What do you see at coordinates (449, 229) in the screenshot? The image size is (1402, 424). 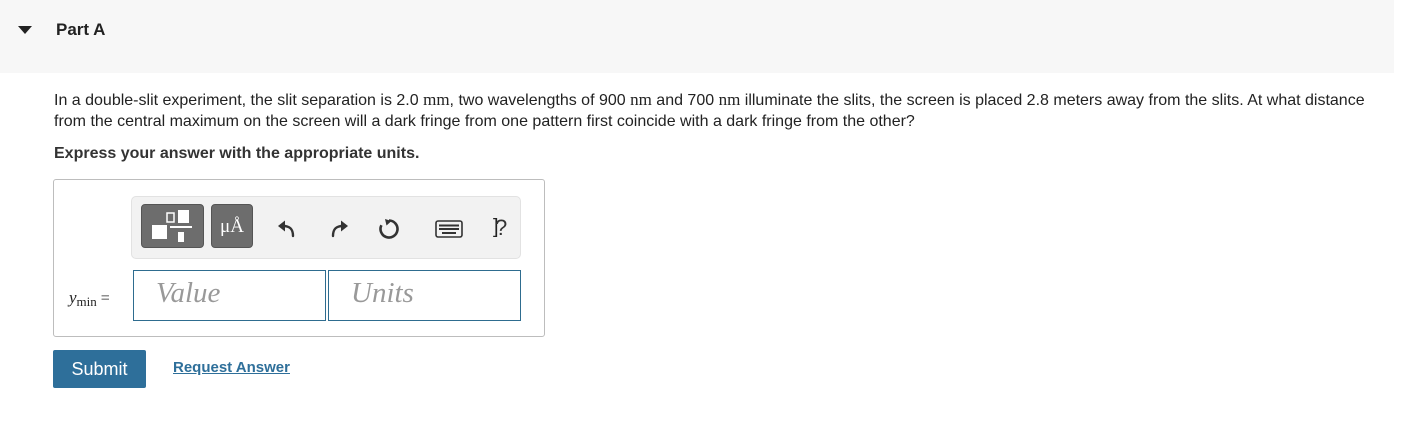 I see `keyboard-icon` at bounding box center [449, 229].